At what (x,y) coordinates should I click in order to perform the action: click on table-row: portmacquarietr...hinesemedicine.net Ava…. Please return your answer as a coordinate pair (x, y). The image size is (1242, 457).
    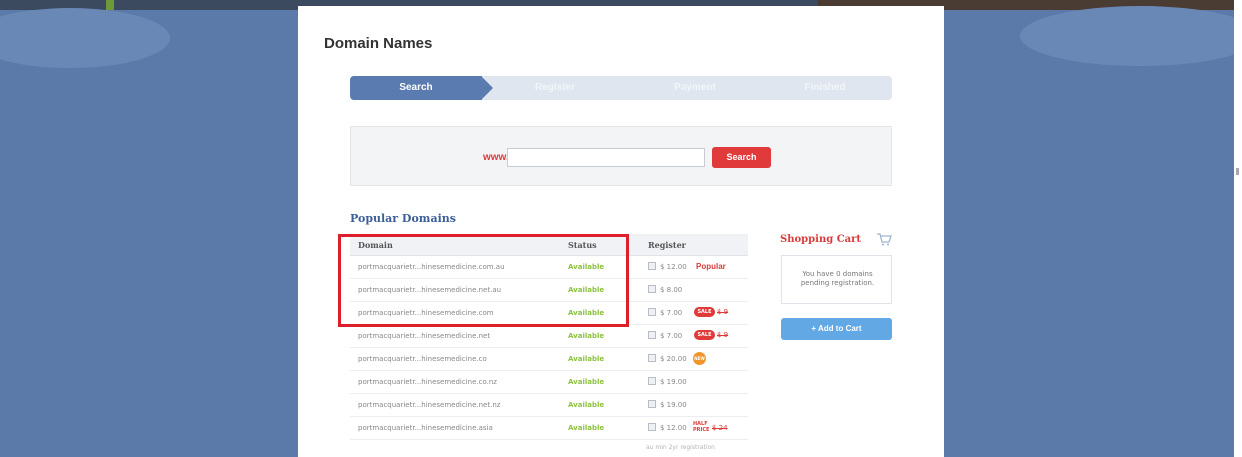
    Looking at the image, I should click on (549, 336).